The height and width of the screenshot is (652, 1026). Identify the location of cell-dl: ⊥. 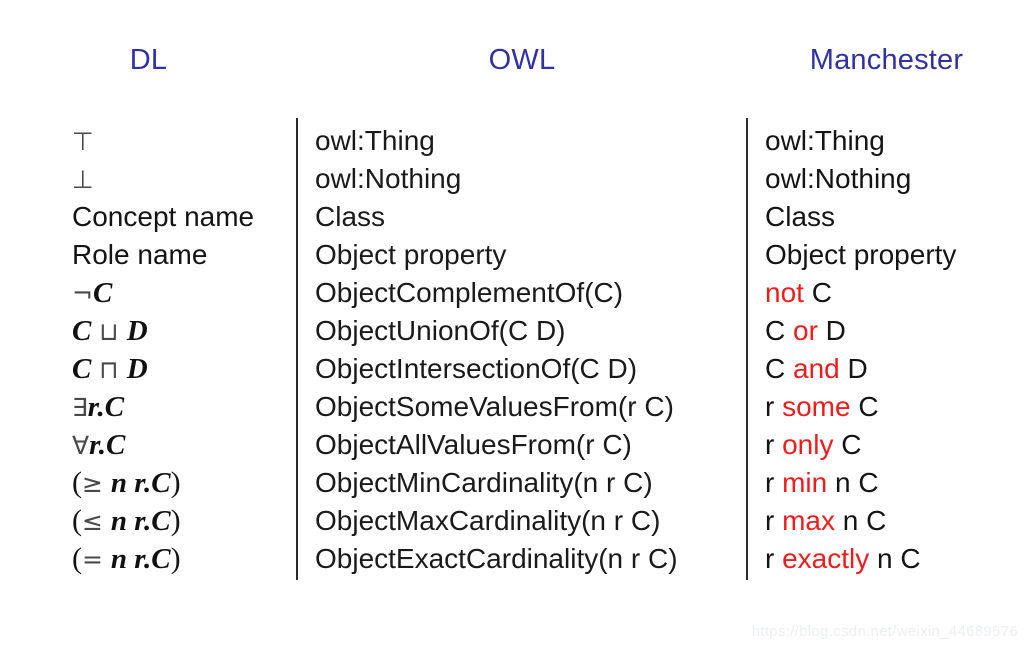
(179, 180).